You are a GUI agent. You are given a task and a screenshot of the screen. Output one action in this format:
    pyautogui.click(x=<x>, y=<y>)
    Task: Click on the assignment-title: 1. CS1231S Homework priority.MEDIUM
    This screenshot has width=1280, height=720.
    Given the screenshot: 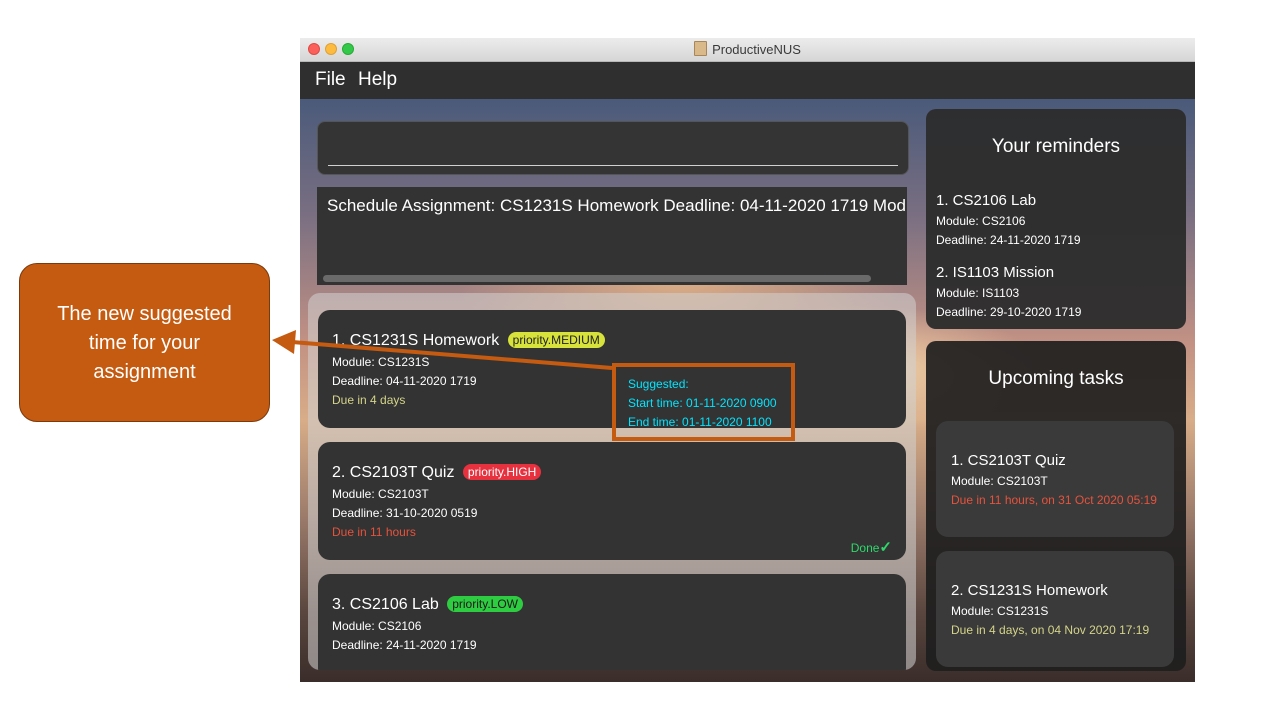 What is the action you would take?
    pyautogui.click(x=468, y=341)
    